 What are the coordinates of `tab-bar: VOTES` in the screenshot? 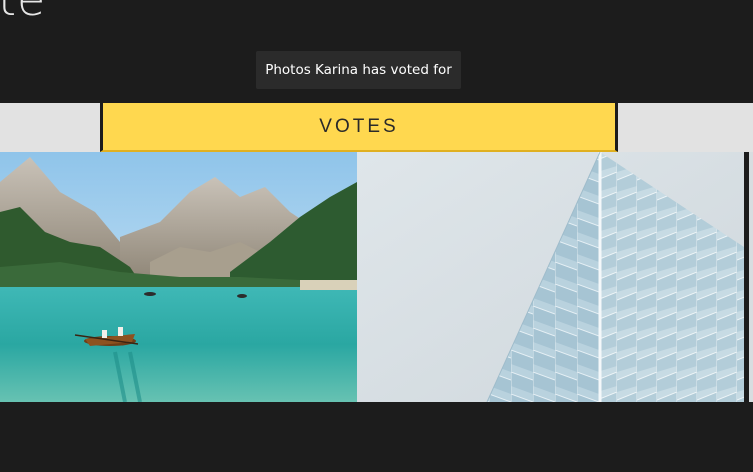 It's located at (376, 127).